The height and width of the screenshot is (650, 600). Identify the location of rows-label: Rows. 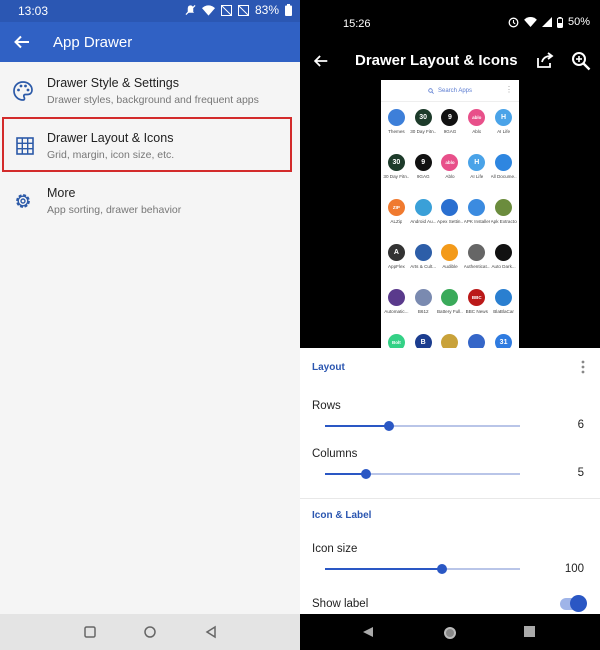
(326, 406).